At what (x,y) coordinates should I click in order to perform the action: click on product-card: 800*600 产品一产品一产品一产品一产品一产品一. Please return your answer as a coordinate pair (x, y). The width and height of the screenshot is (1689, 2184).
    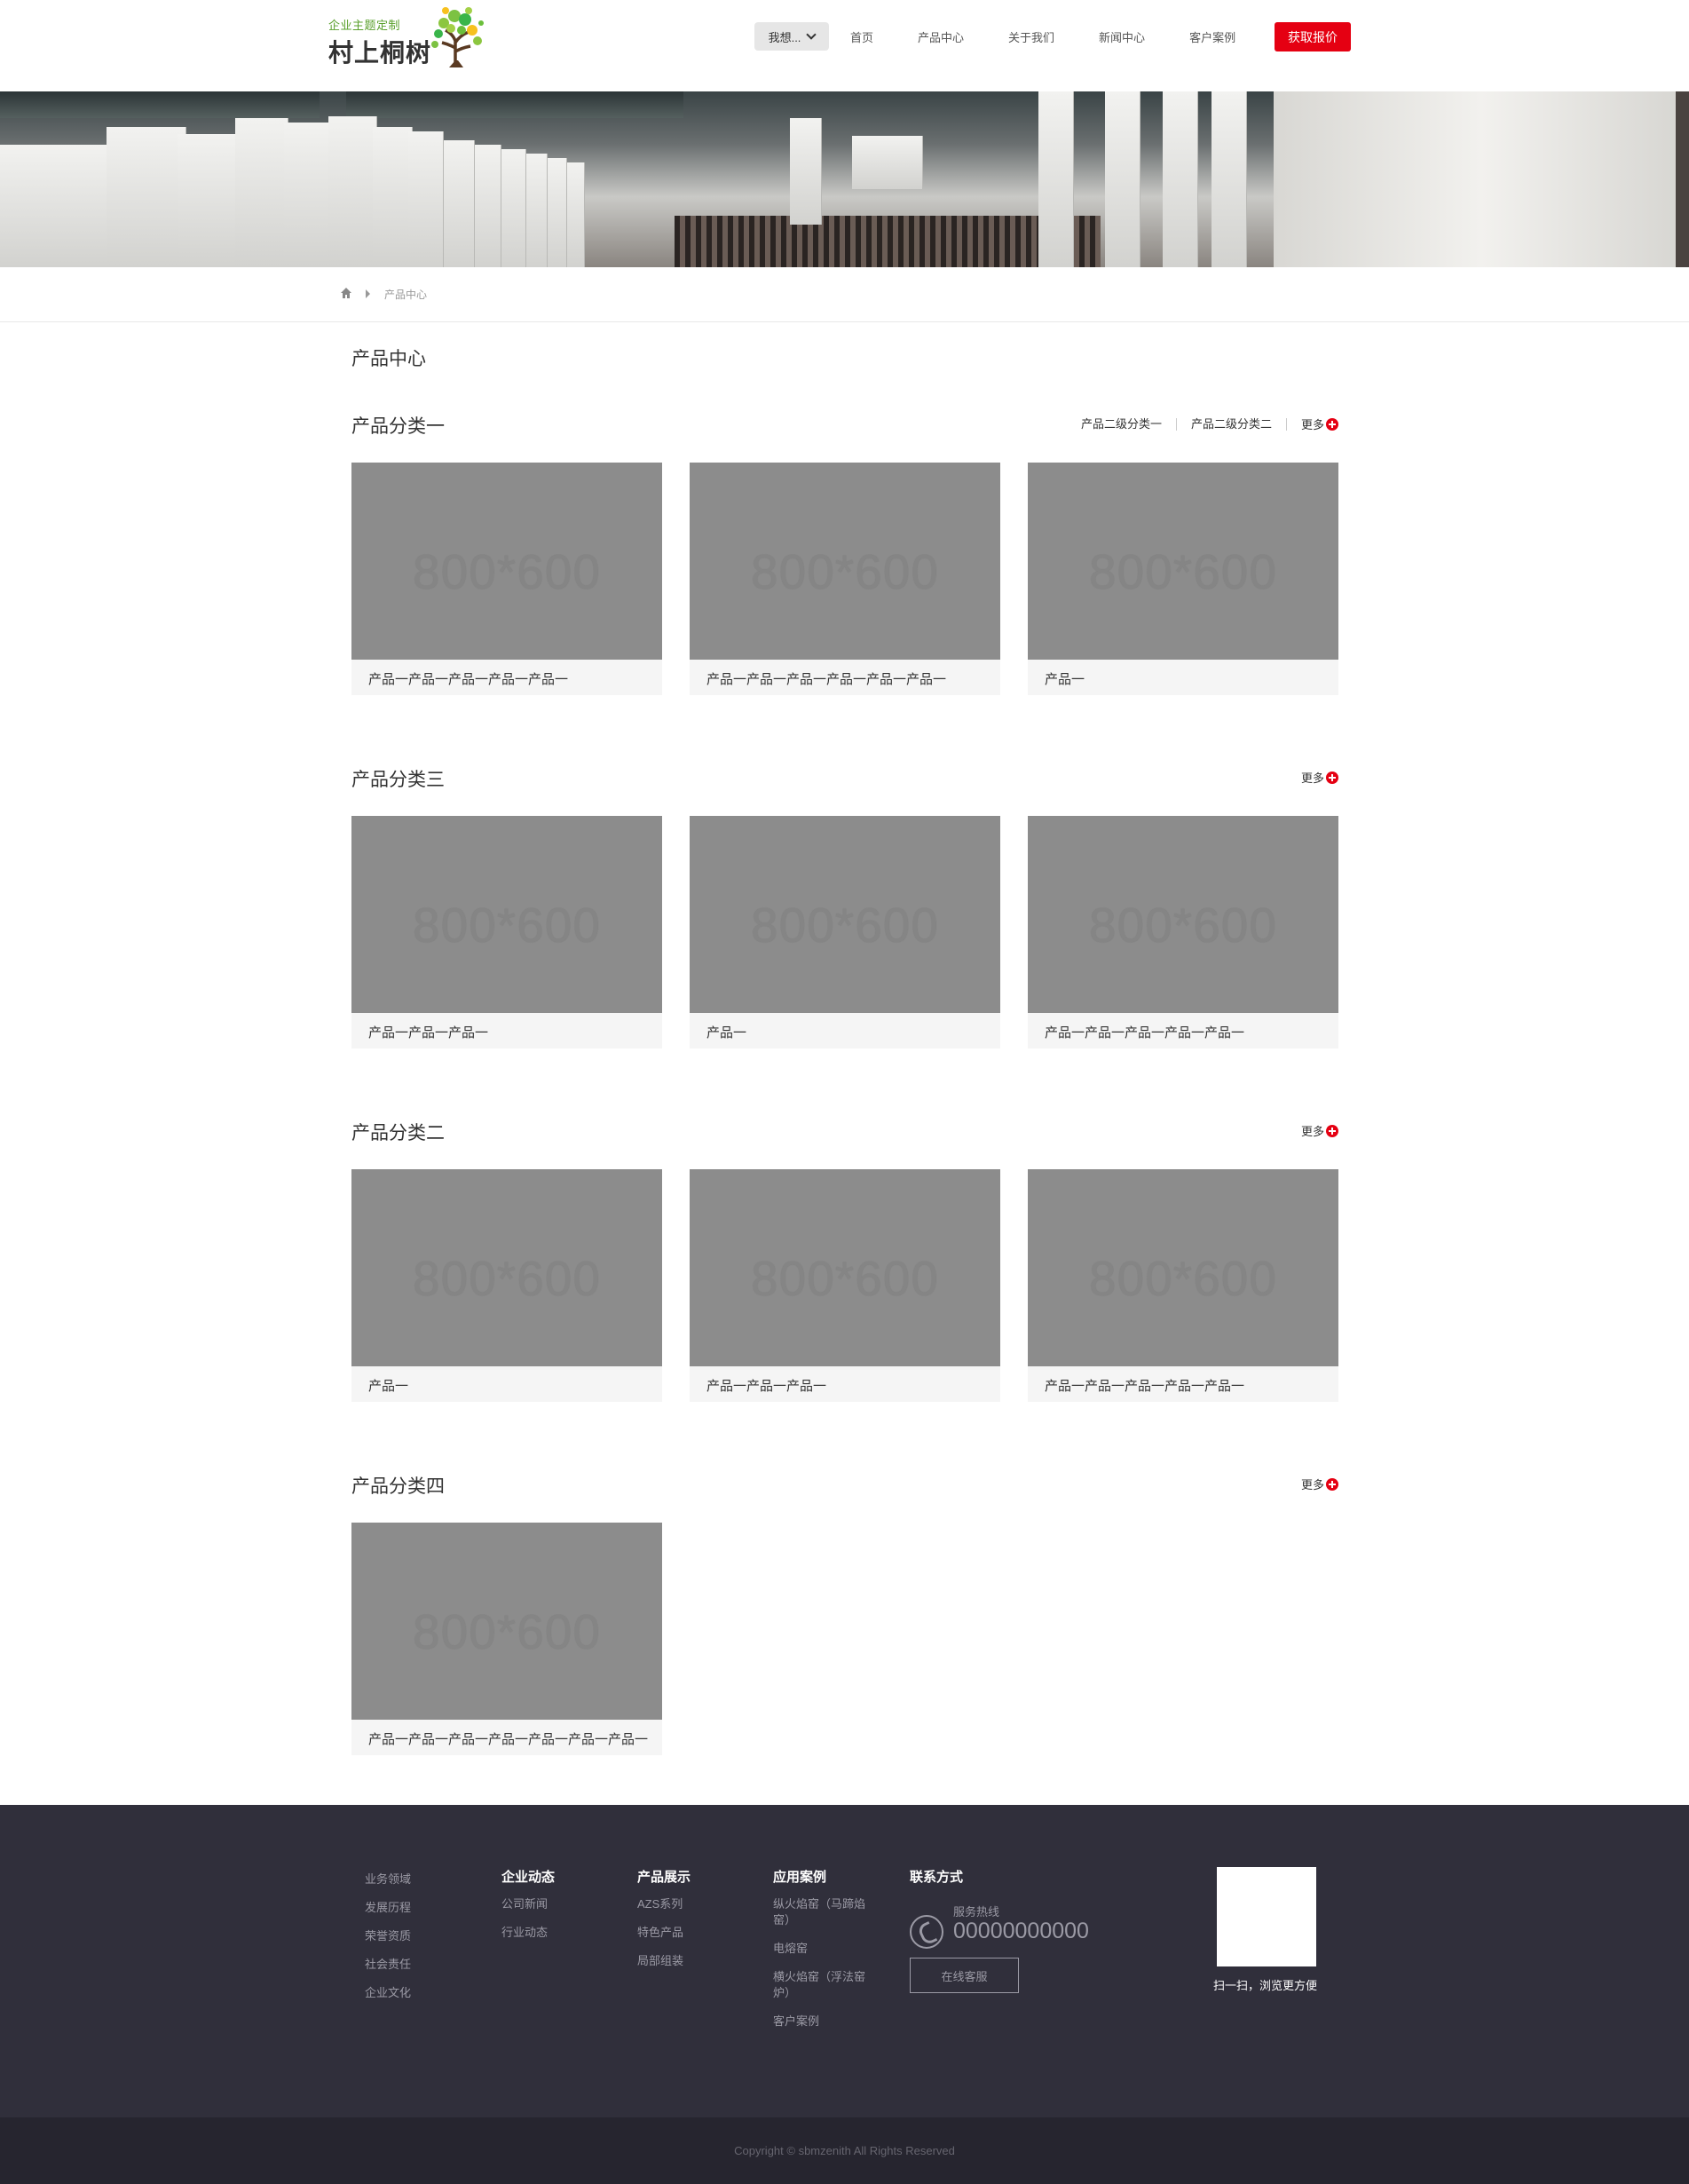
    Looking at the image, I should click on (845, 579).